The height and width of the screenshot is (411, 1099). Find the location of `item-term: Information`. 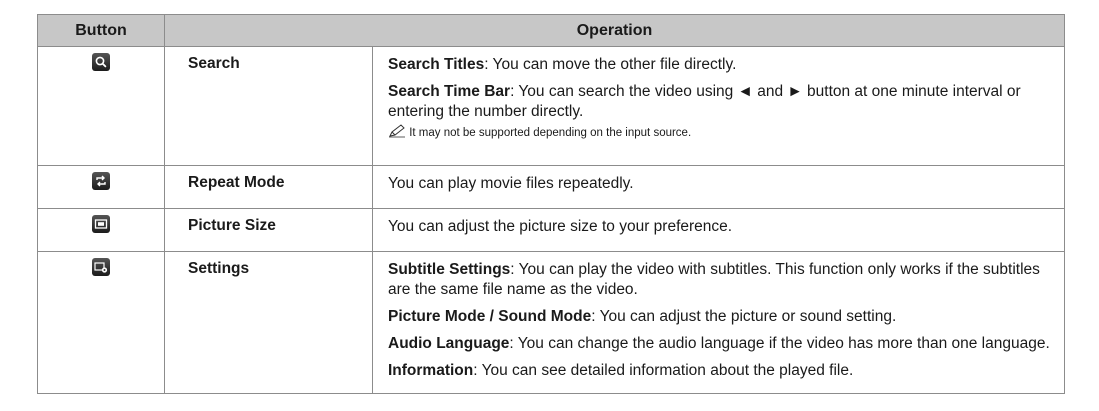

item-term: Information is located at coordinates (431, 370).